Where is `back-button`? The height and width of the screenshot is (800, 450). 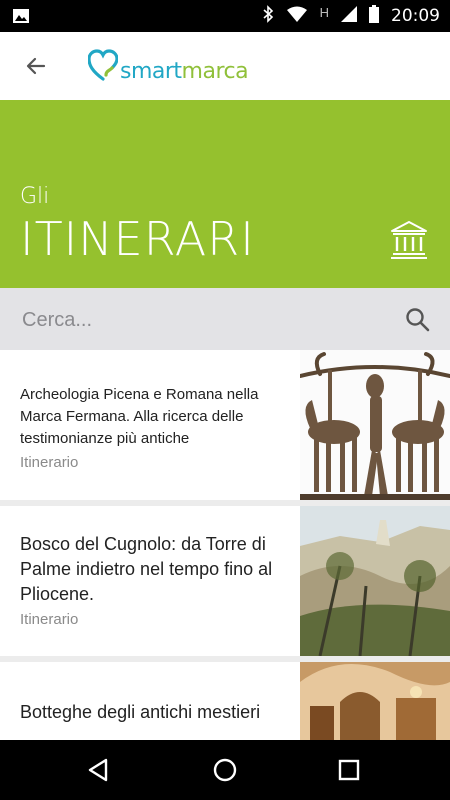 back-button is located at coordinates (36, 66).